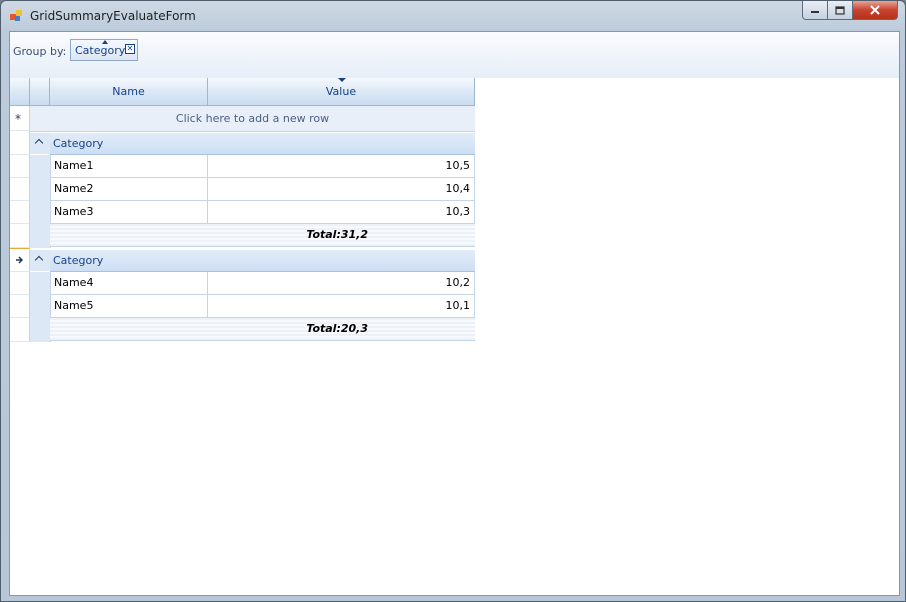 The width and height of the screenshot is (906, 602). What do you see at coordinates (341, 306) in the screenshot?
I see `cell-value: 10,1` at bounding box center [341, 306].